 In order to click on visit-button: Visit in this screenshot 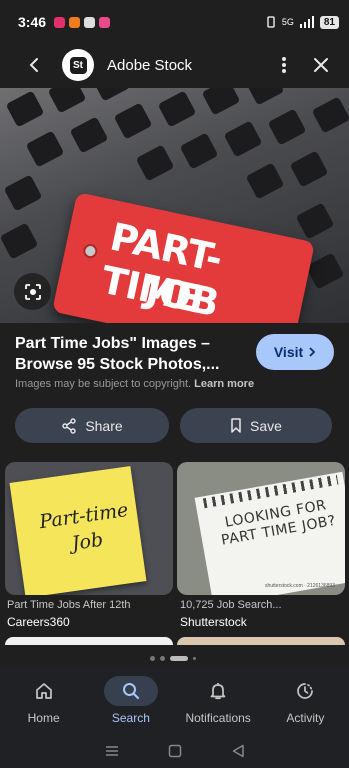, I will do `click(295, 352)`.